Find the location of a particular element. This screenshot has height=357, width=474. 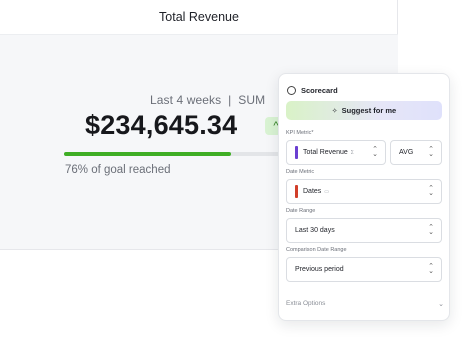

extra-options-label: Extra Options is located at coordinates (306, 303).